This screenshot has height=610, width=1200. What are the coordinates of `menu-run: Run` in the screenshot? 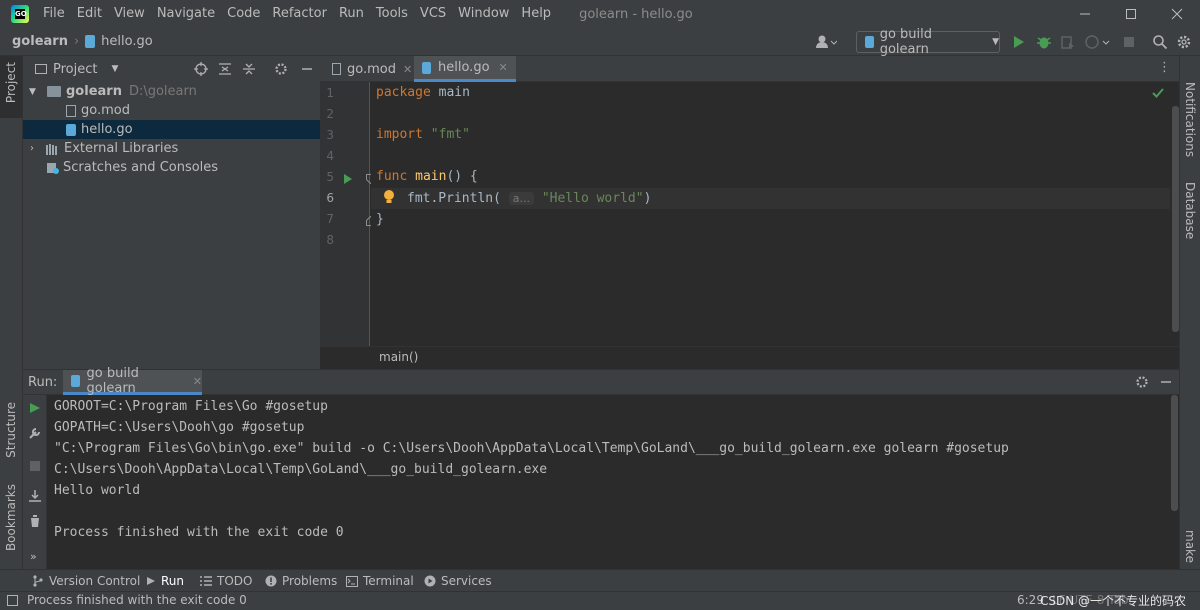 It's located at (351, 14).